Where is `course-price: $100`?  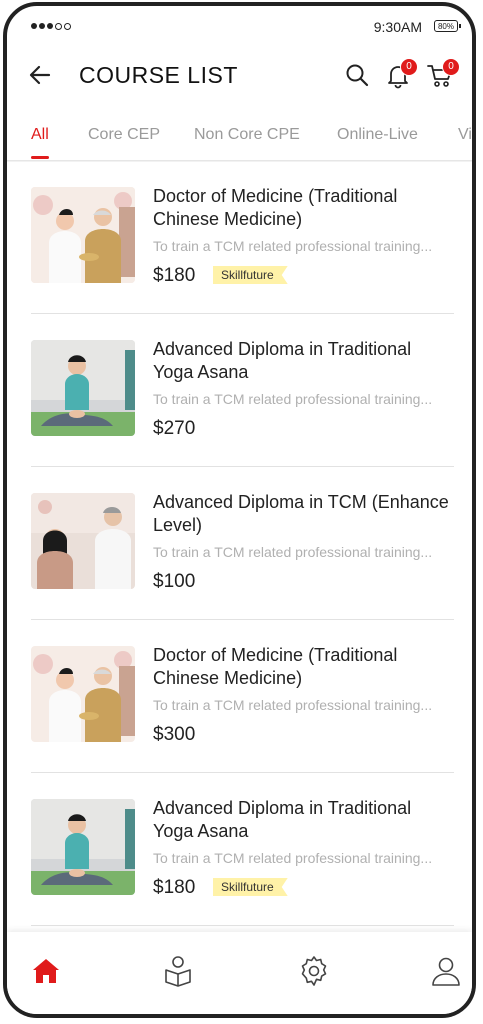 course-price: $100 is located at coordinates (174, 581).